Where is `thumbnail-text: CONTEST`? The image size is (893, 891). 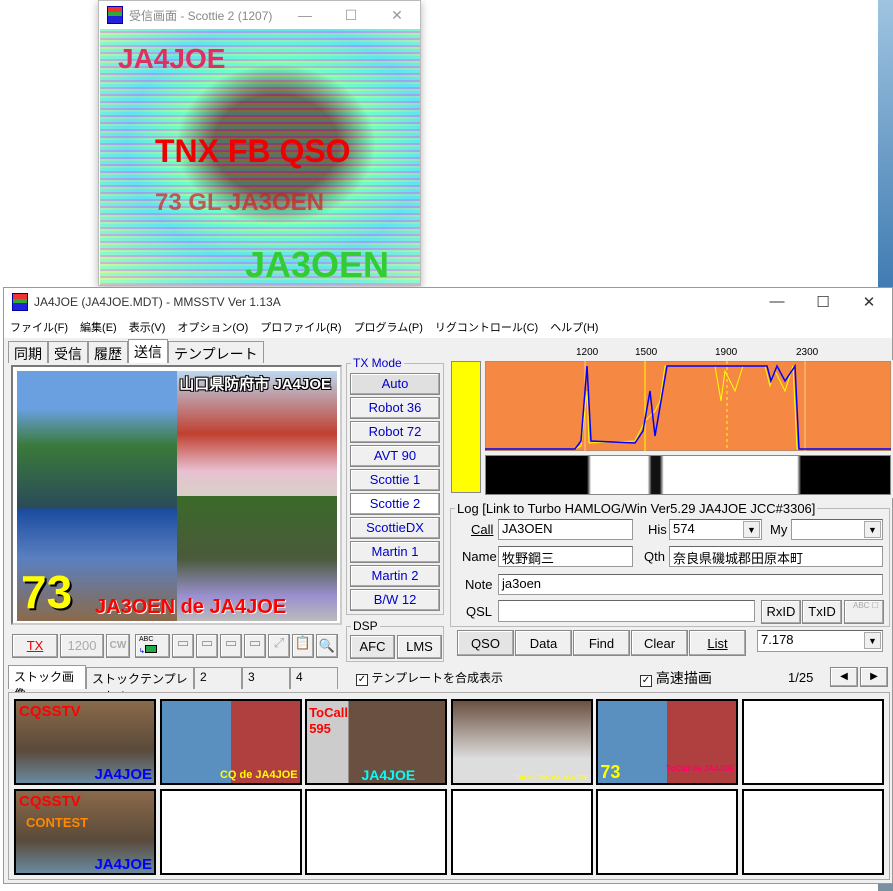
thumbnail-text: CONTEST is located at coordinates (57, 822).